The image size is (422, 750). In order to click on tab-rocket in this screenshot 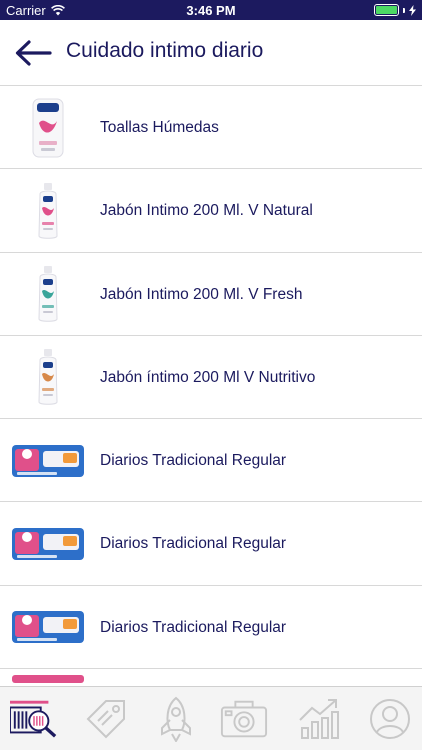, I will do `click(176, 719)`.